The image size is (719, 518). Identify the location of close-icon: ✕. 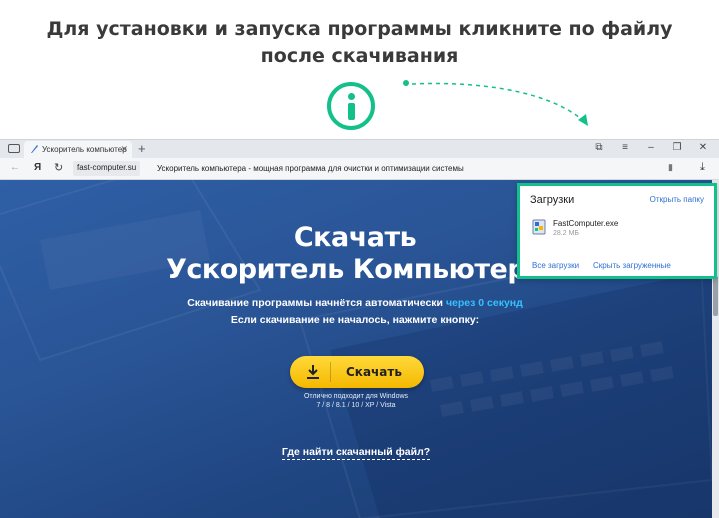
(124, 149).